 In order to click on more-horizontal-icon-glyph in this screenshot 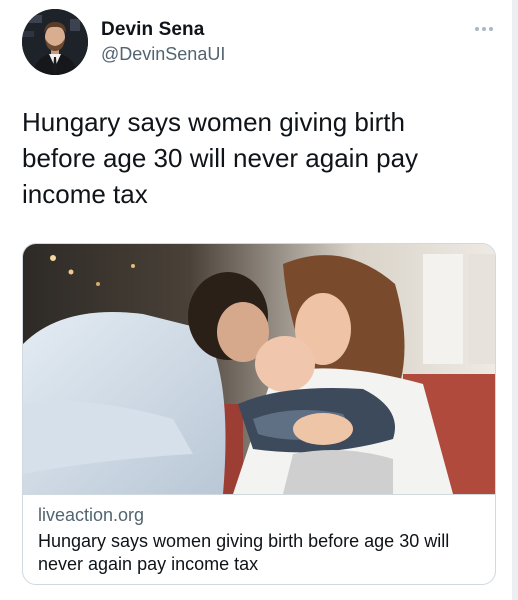, I will do `click(484, 29)`.